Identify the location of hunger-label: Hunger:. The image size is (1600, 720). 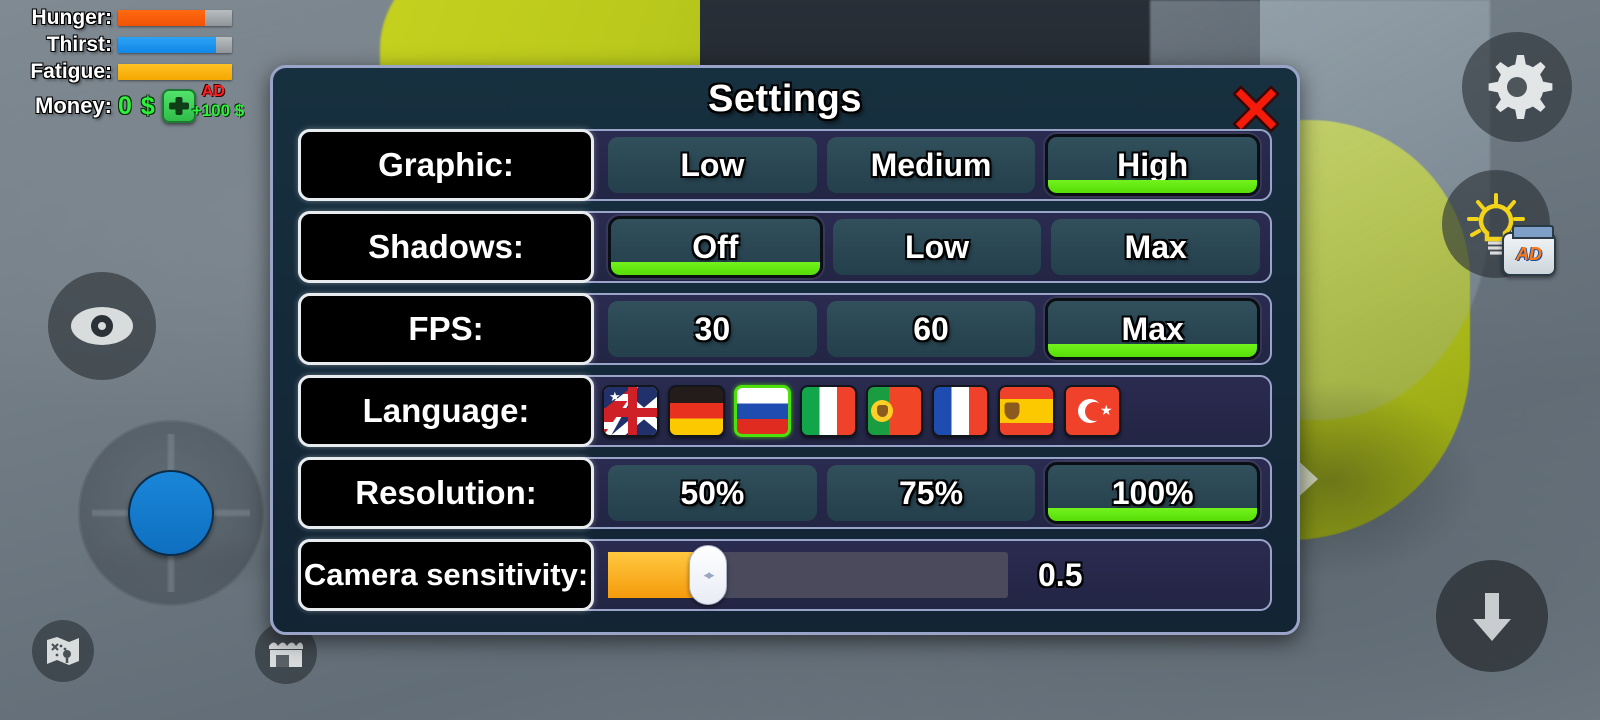
(72, 17).